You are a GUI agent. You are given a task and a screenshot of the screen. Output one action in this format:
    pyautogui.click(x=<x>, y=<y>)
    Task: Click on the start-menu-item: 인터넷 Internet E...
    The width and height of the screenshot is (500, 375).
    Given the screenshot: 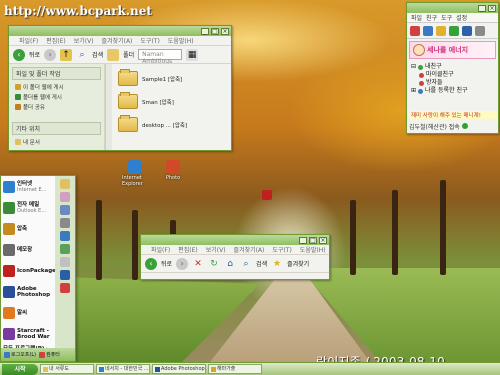 What is the action you would take?
    pyautogui.click(x=28, y=186)
    